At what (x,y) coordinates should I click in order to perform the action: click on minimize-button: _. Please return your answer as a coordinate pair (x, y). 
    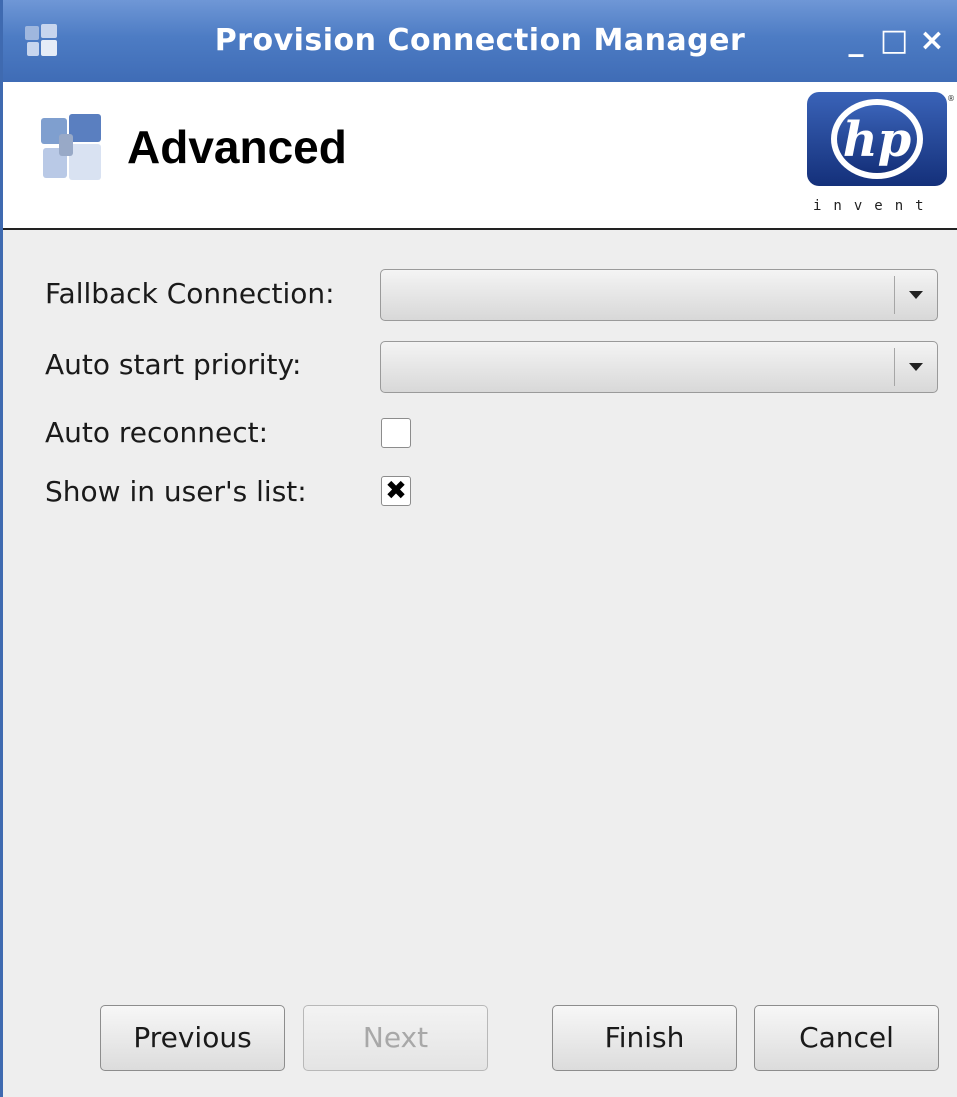
    Looking at the image, I should click on (856, 41).